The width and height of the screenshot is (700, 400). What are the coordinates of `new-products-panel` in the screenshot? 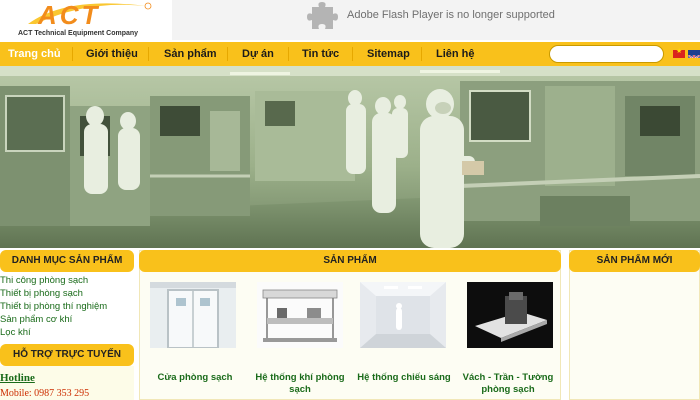 It's located at (634, 325).